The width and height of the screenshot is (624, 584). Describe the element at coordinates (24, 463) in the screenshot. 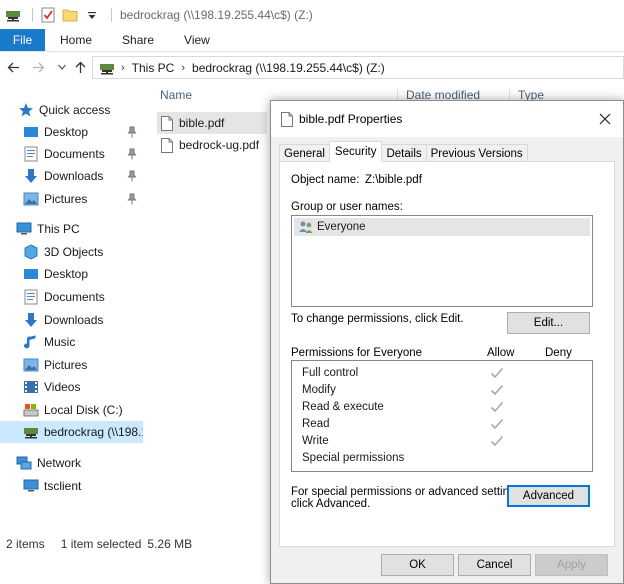

I see `network-icon` at that location.